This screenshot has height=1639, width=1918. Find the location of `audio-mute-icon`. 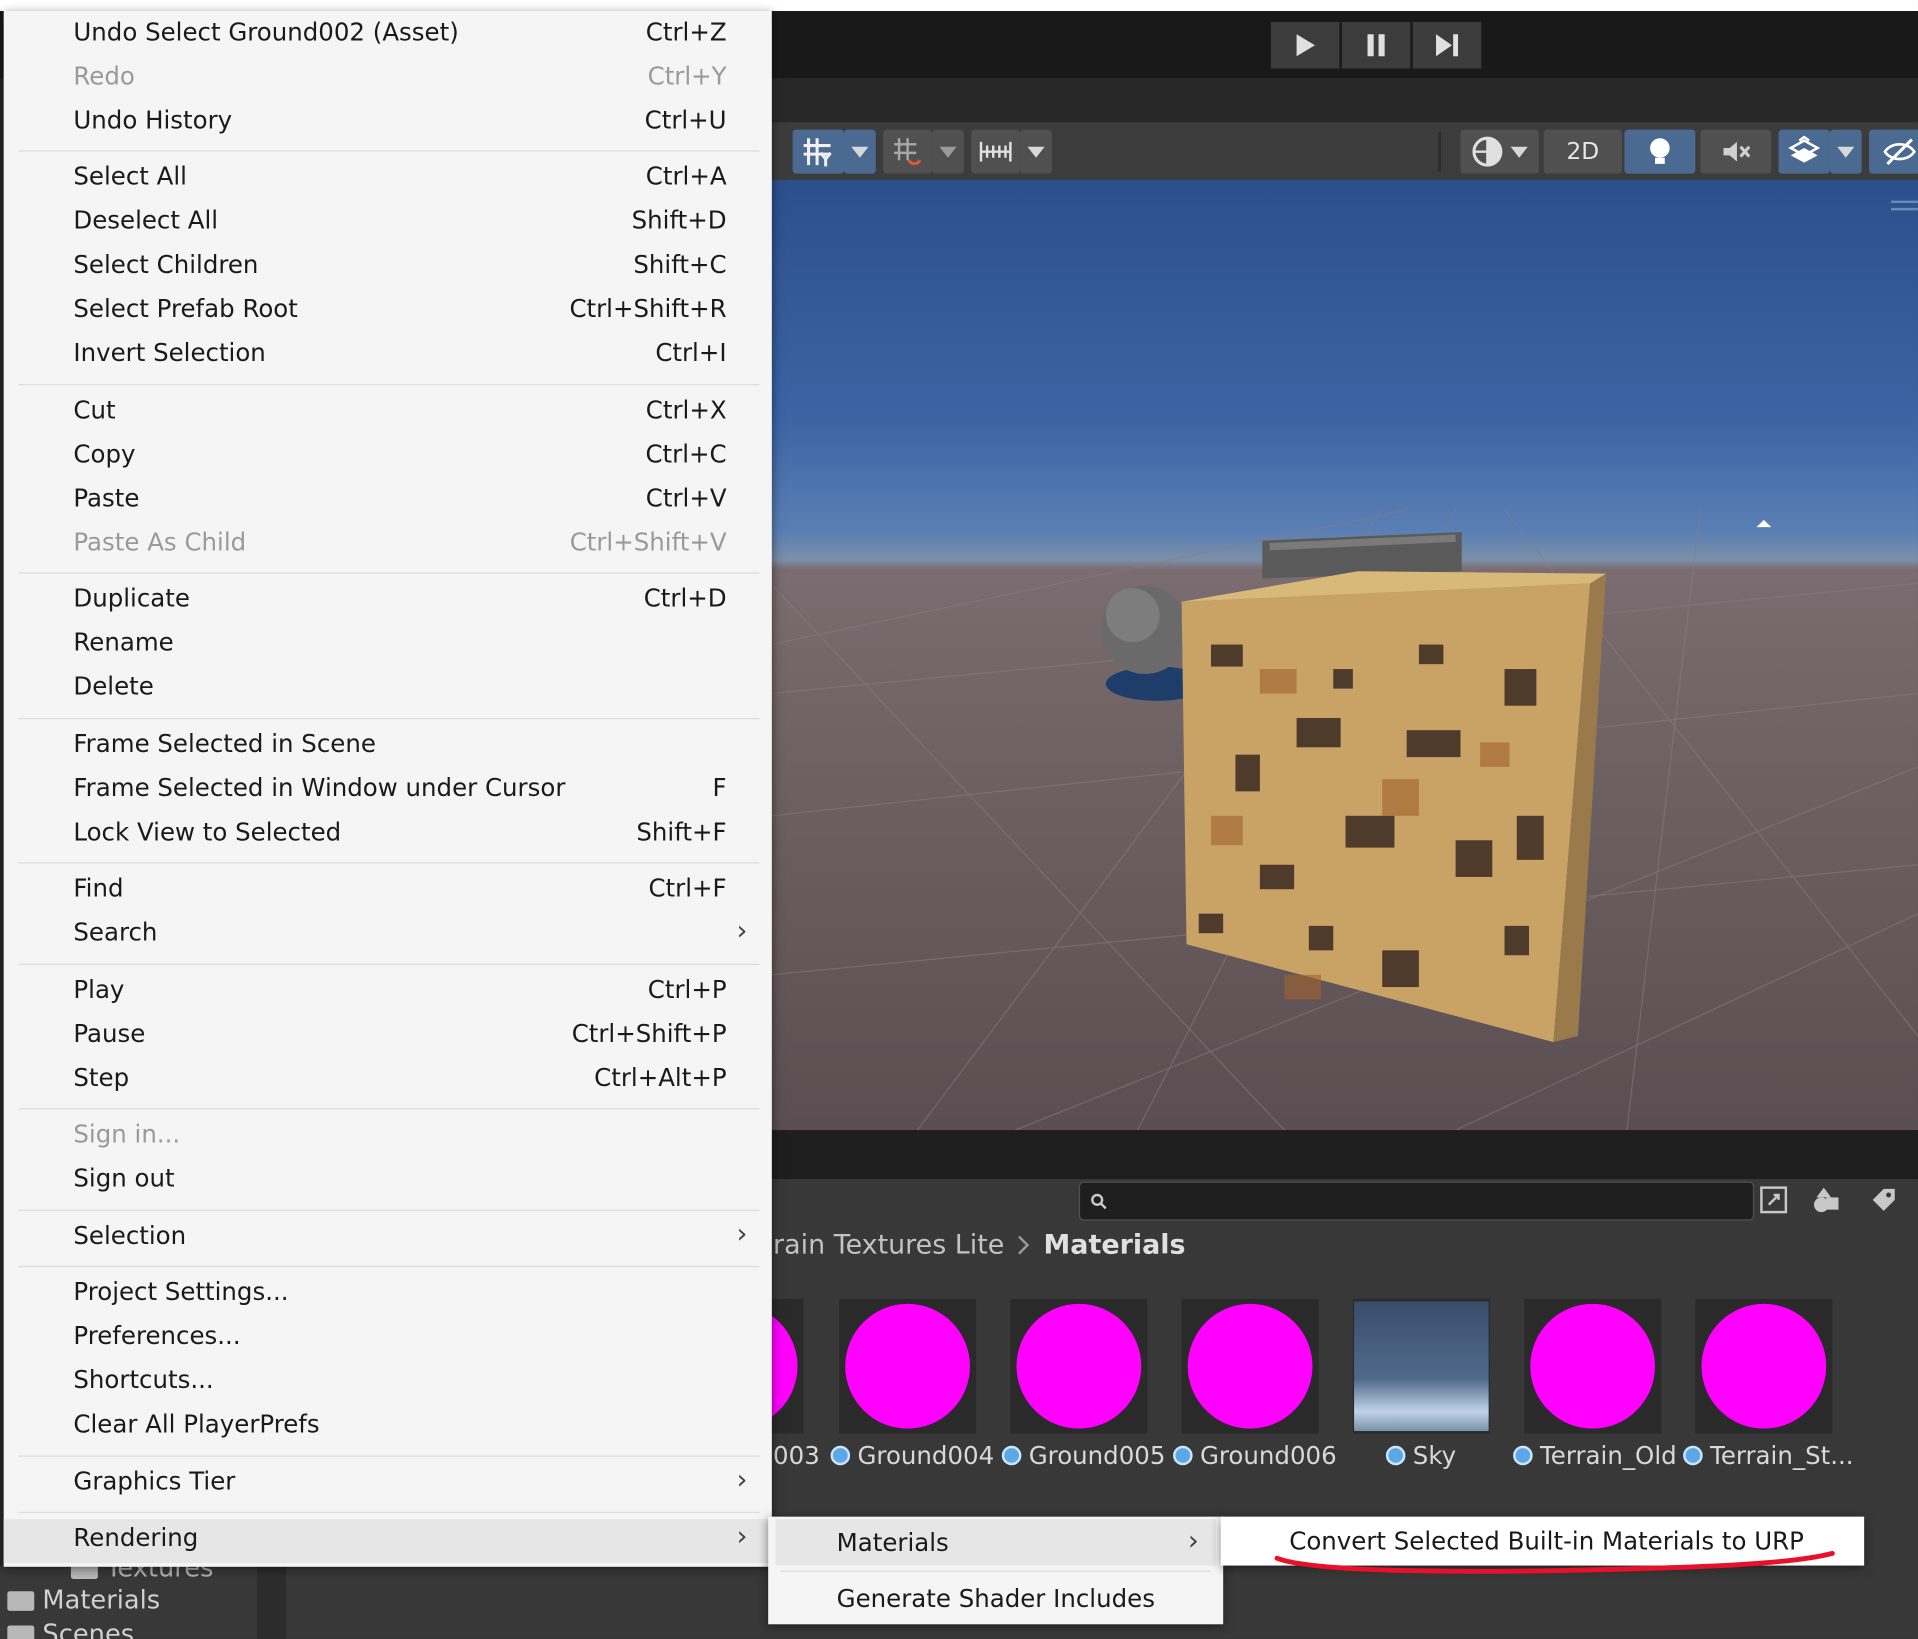

audio-mute-icon is located at coordinates (1737, 151).